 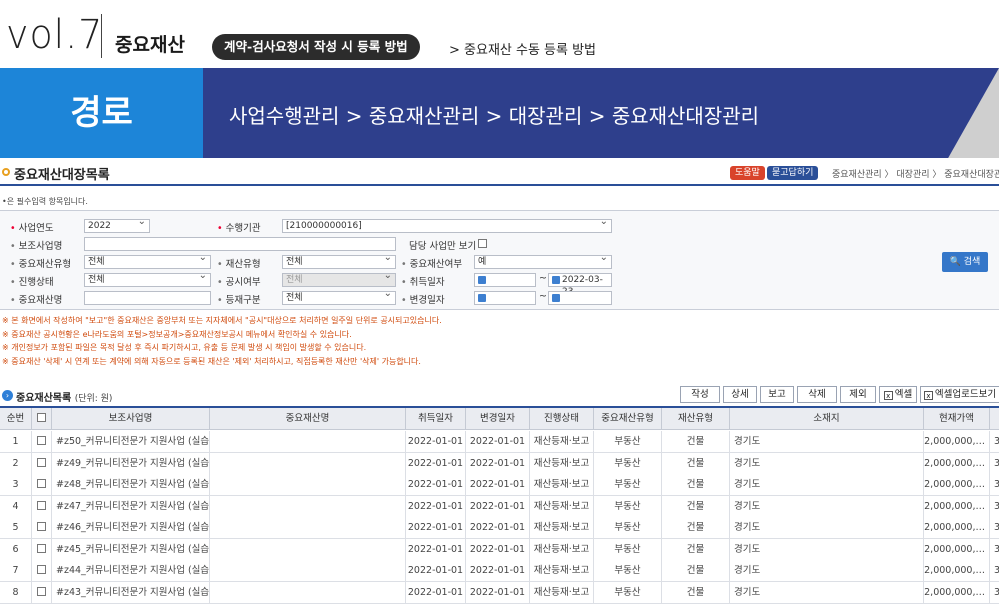 I want to click on status-label: • 진행상태, so click(x=32, y=282).